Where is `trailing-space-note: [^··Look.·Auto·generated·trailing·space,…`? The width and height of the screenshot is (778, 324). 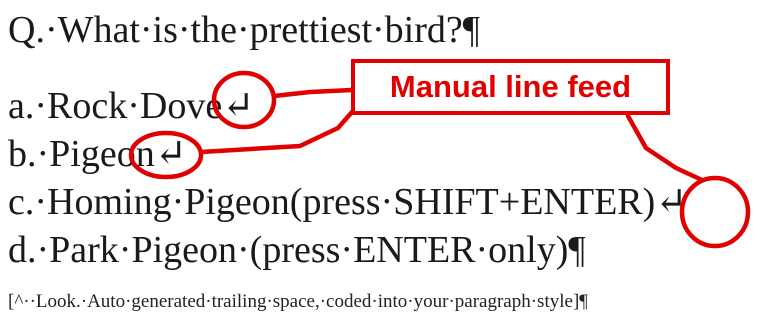 trailing-space-note: [^··Look.·Auto·generated·trailing·space,… is located at coordinates (298, 301).